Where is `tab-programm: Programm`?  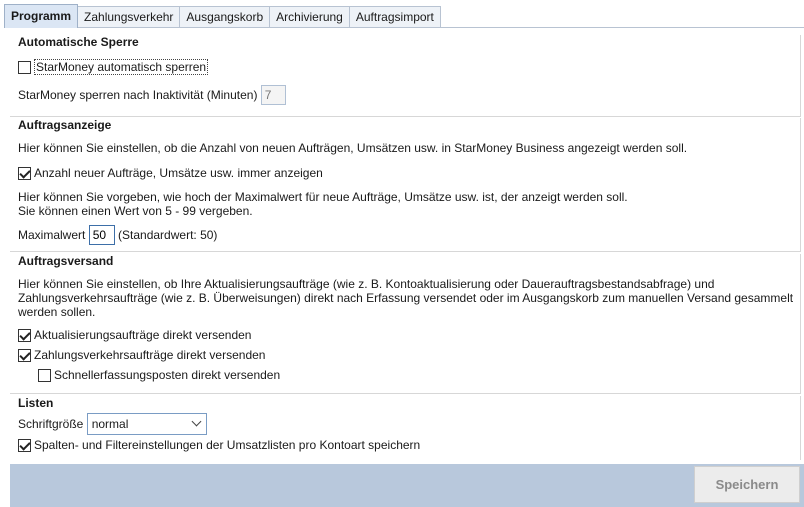
tab-programm: Programm is located at coordinates (41, 16).